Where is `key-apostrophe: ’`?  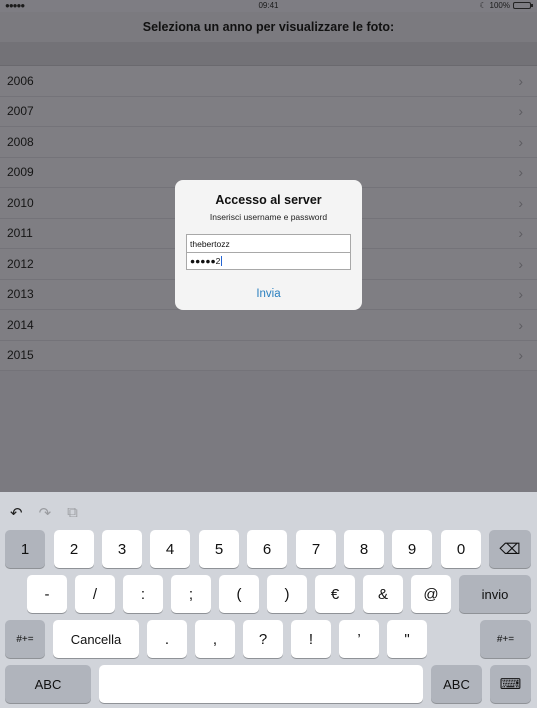
key-apostrophe: ’ is located at coordinates (359, 639).